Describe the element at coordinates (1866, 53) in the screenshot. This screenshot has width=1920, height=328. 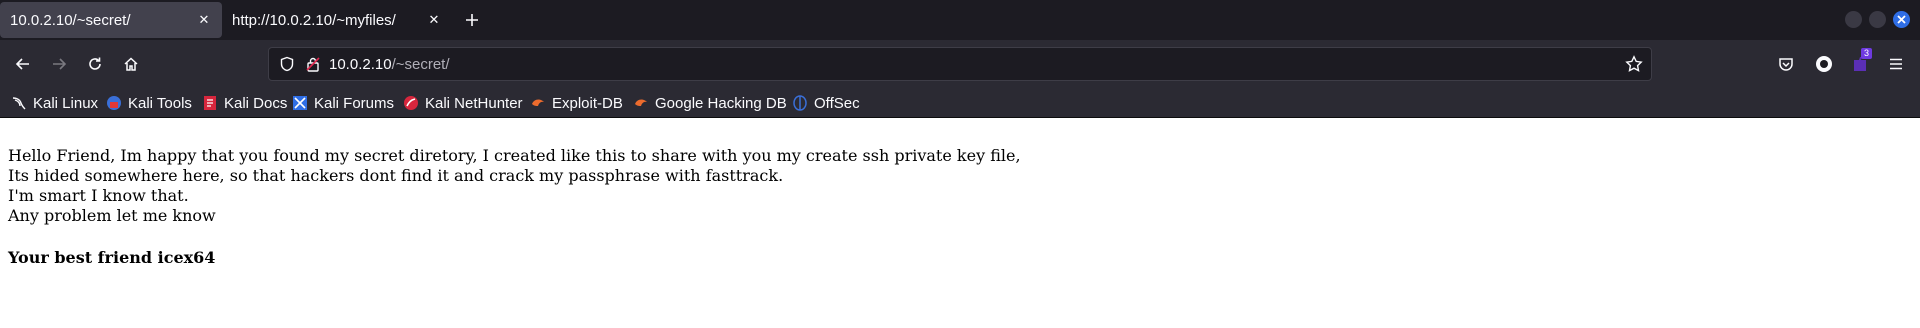
I see `extension-badge: 3` at that location.